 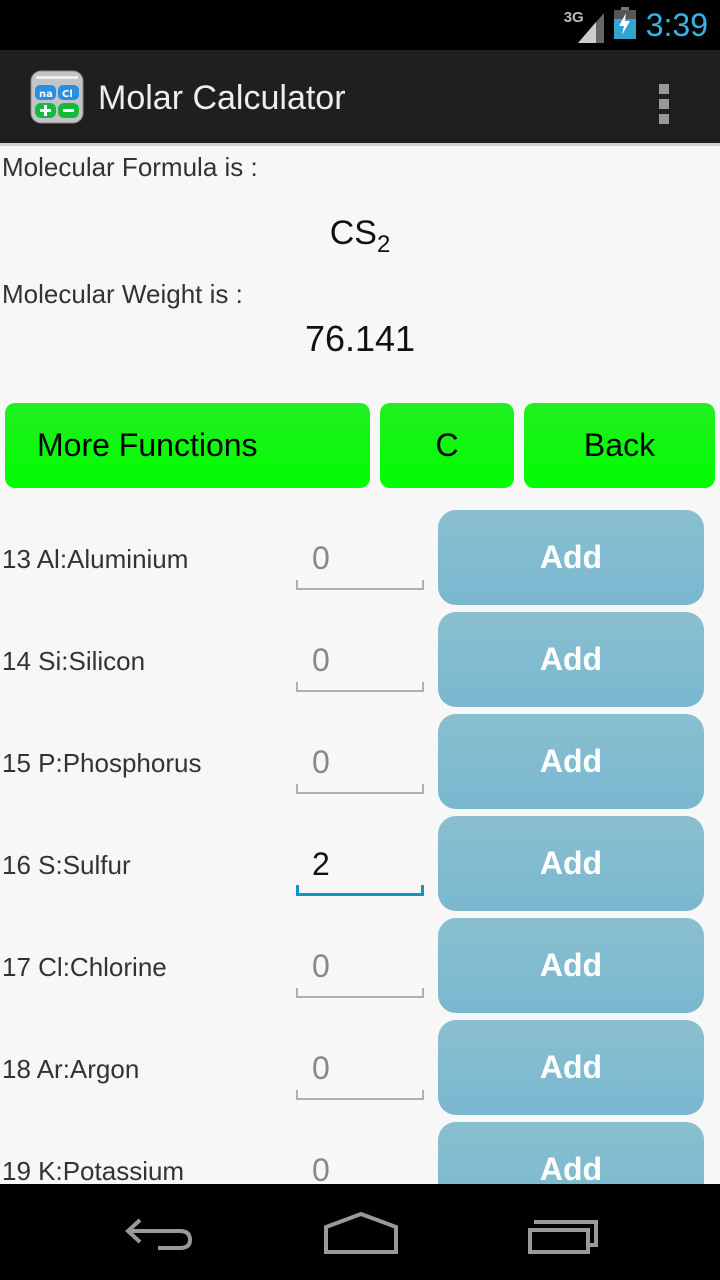 I want to click on molecular-formula: CS2, so click(x=360, y=236).